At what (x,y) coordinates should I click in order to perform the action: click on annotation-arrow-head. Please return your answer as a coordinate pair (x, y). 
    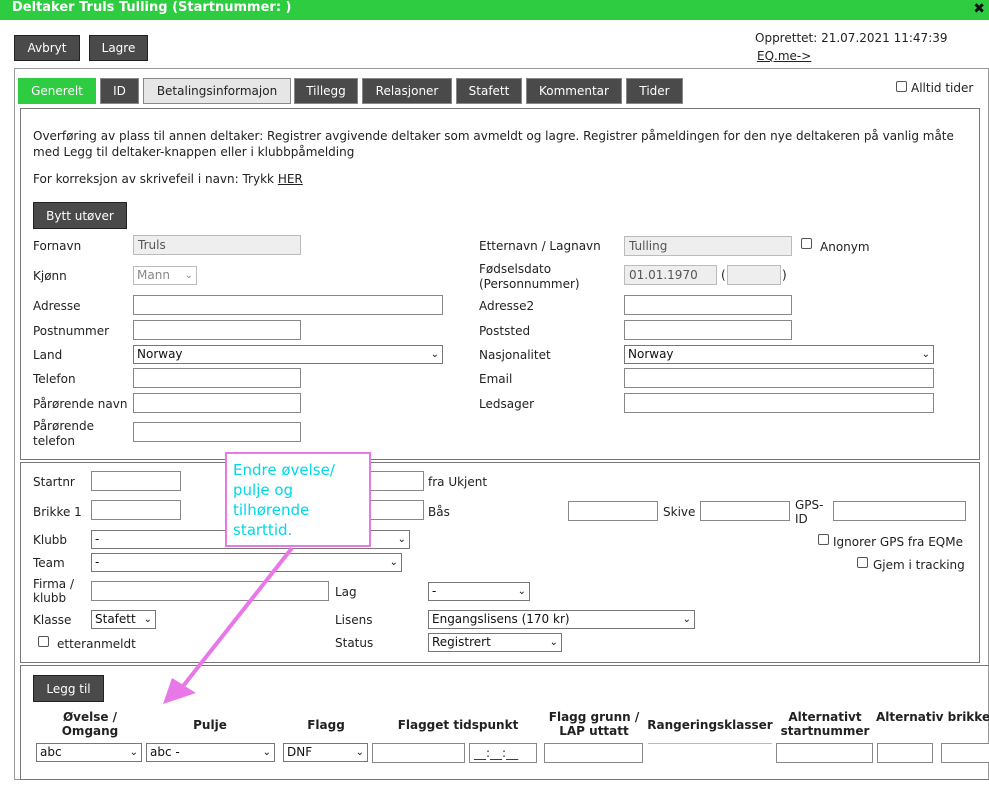
    Looking at the image, I should click on (179, 691).